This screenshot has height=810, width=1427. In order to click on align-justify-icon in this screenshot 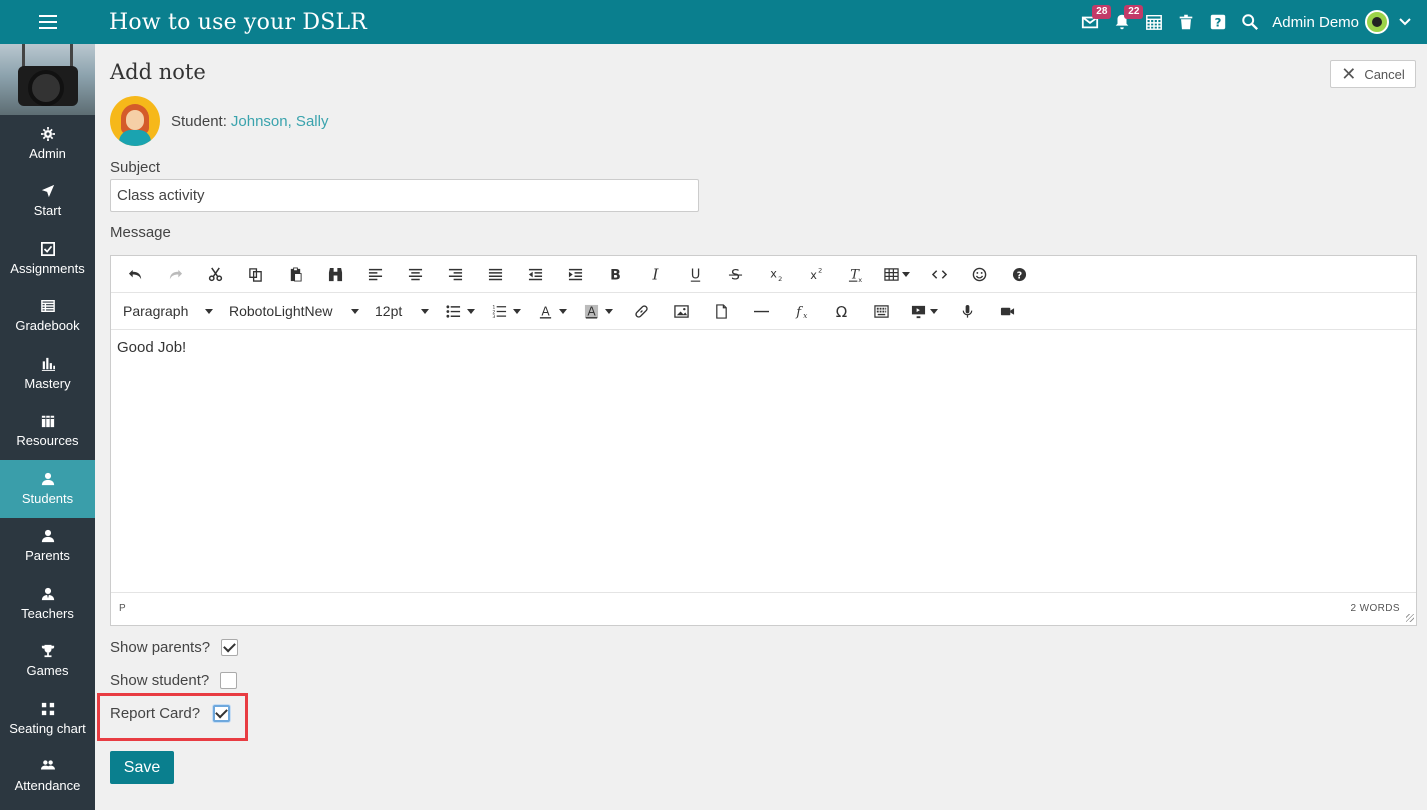, I will do `click(495, 274)`.